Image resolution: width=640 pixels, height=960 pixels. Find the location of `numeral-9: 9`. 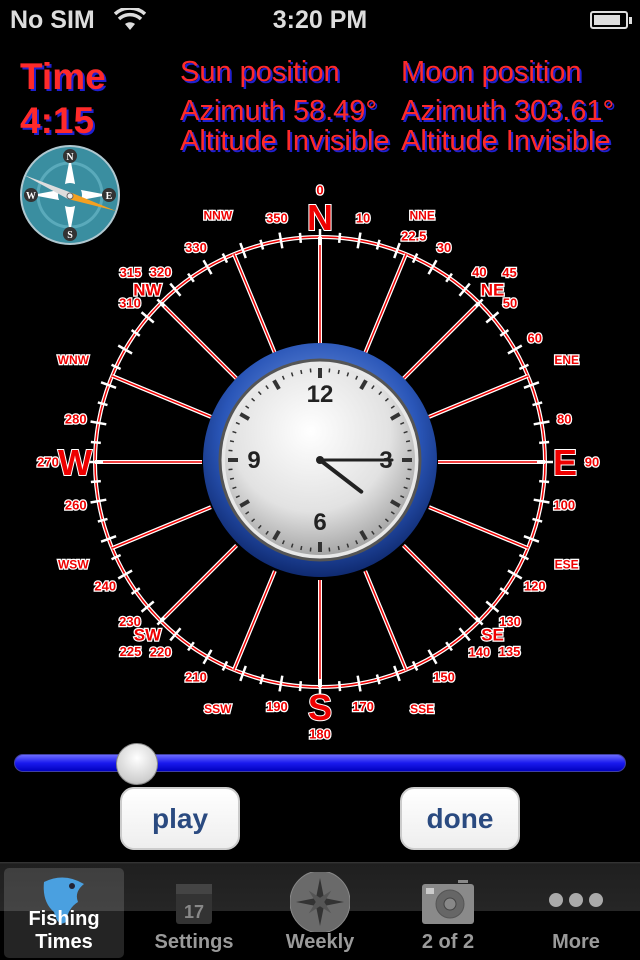

numeral-9: 9 is located at coordinates (253, 460).